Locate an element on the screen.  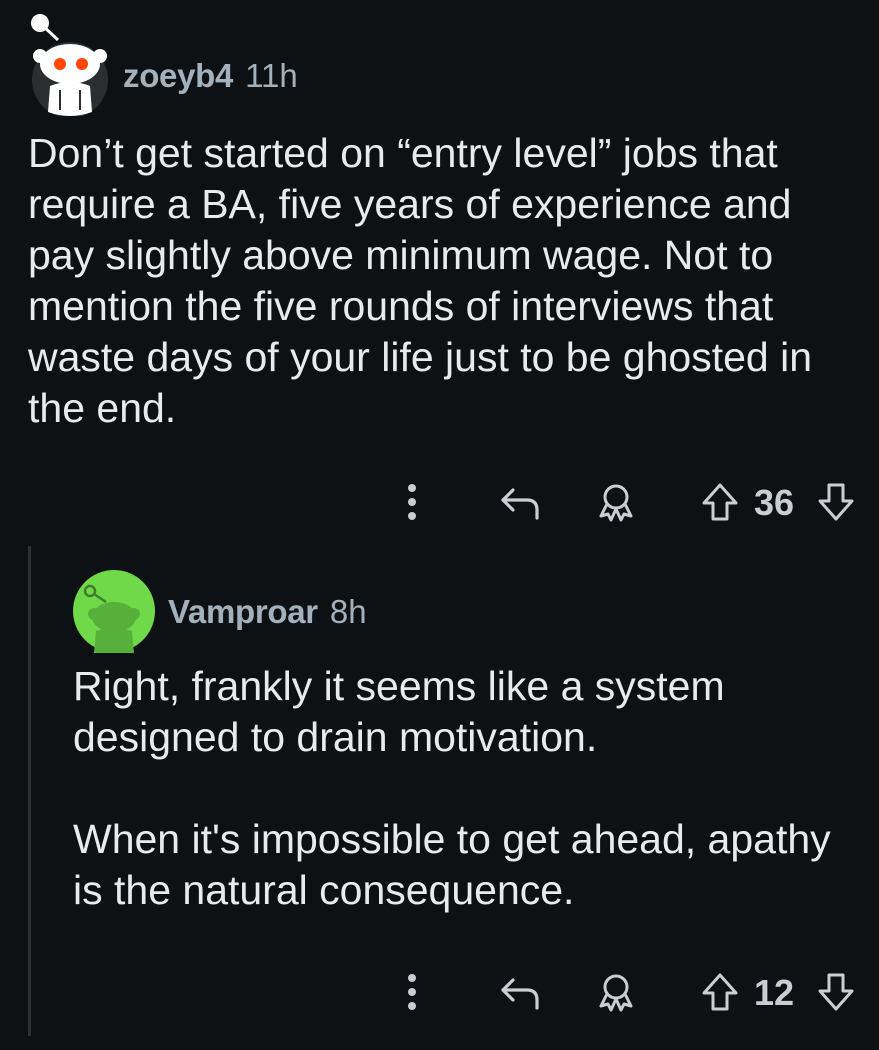
comment-meta: Vamproar 8h is located at coordinates (267, 612).